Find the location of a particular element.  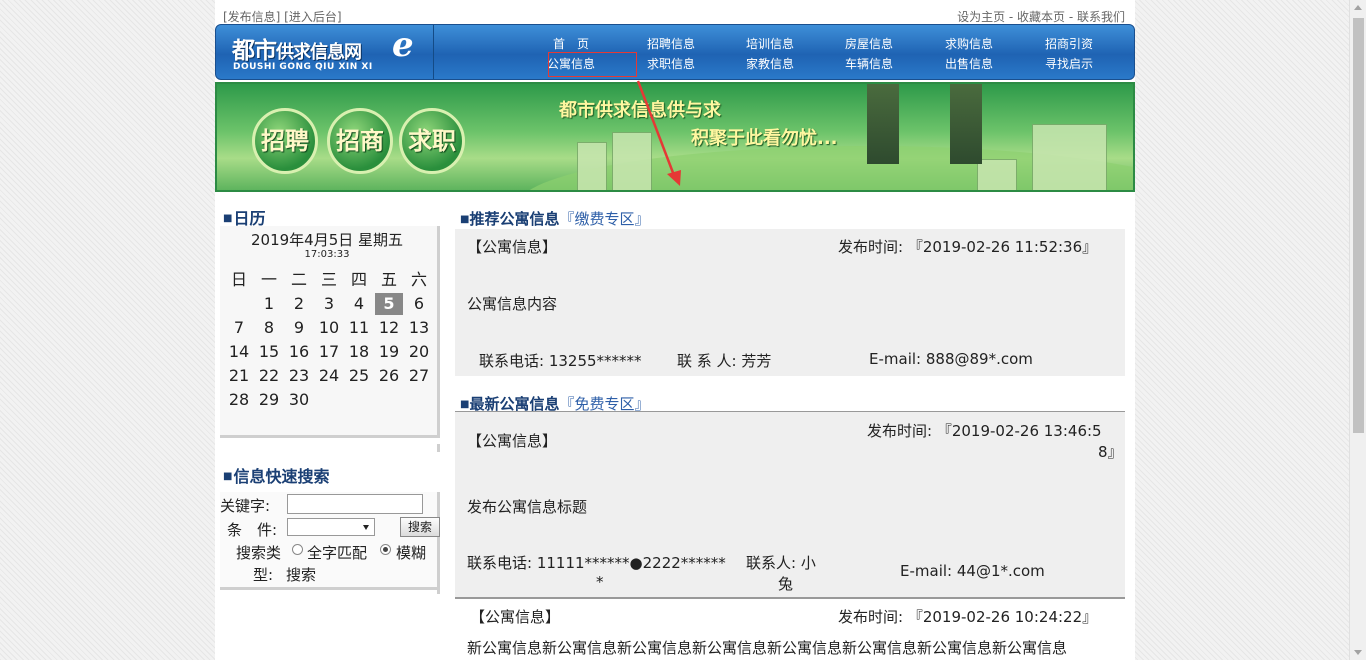

calendar-week-row: 14 15 16 17 18 19 20 is located at coordinates (330, 352).